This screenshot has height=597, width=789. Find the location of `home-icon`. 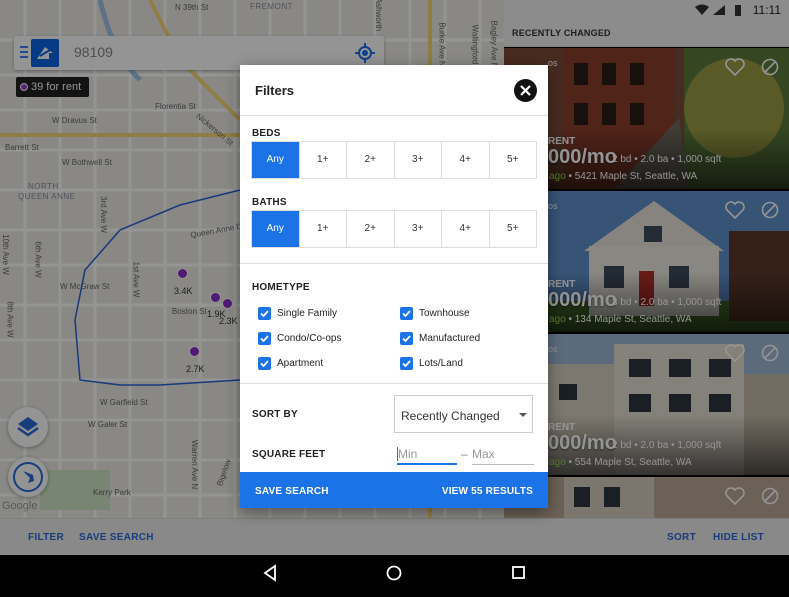

home-icon is located at coordinates (394, 573).